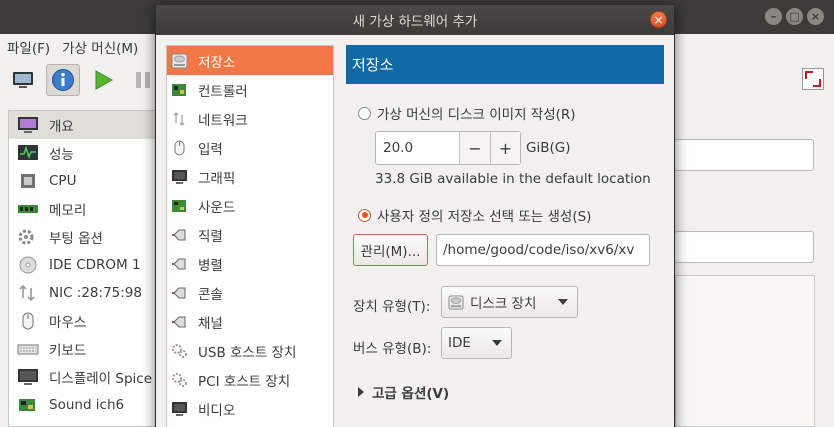  What do you see at coordinates (459, 343) in the screenshot?
I see `bus-type-value: IDE` at bounding box center [459, 343].